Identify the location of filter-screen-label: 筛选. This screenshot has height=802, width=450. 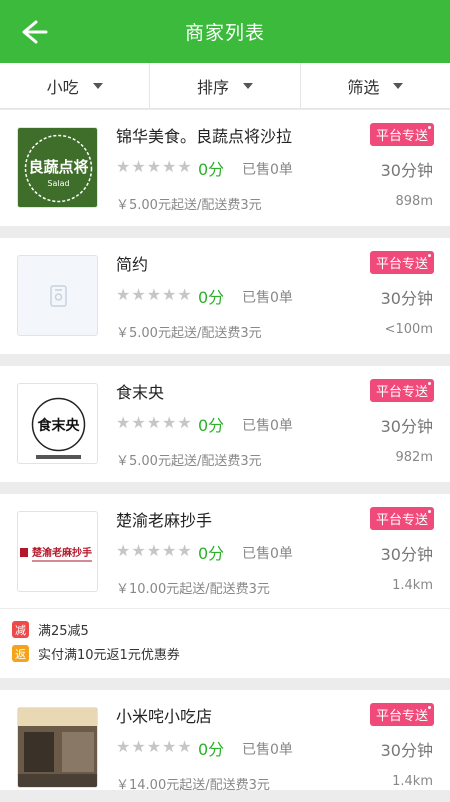
(363, 87).